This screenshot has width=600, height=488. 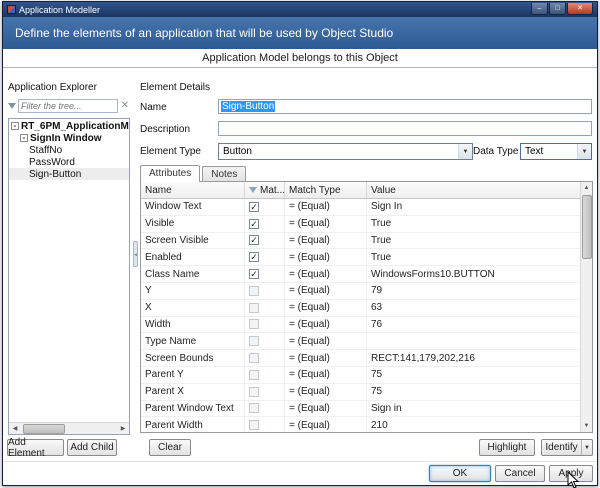 What do you see at coordinates (193, 341) in the screenshot?
I see `attribute-name: Type Name` at bounding box center [193, 341].